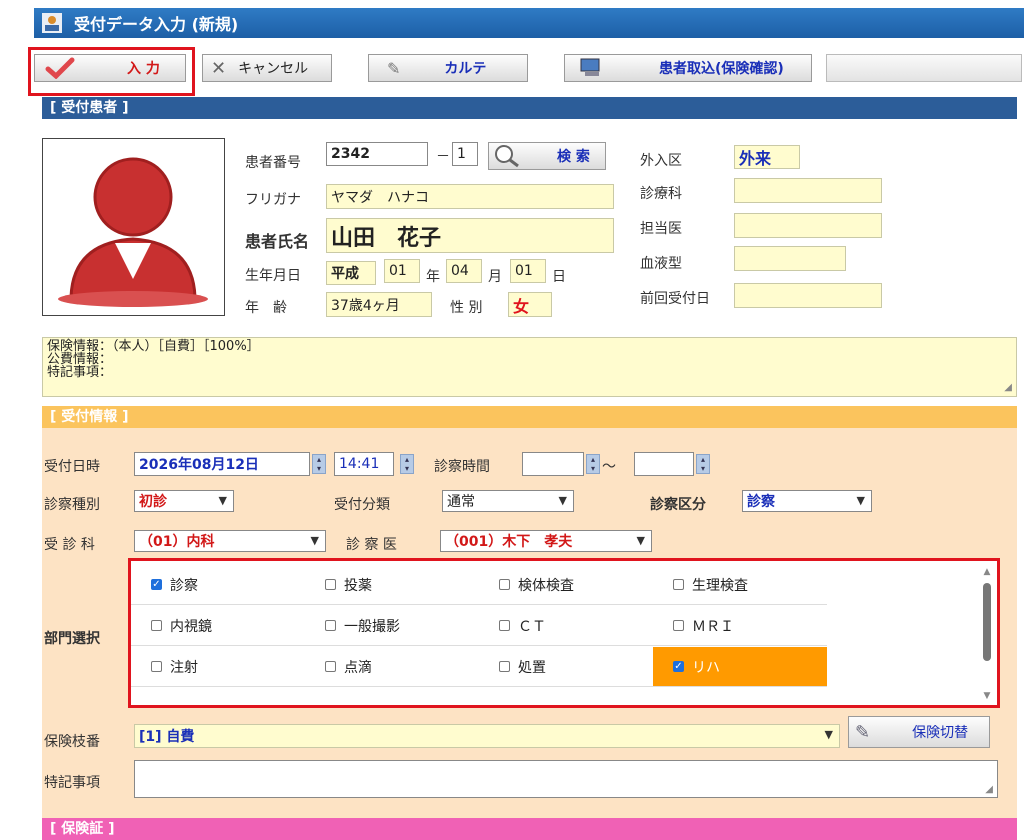  I want to click on dept-checkbox-0: ✓ 診察, so click(218, 585).